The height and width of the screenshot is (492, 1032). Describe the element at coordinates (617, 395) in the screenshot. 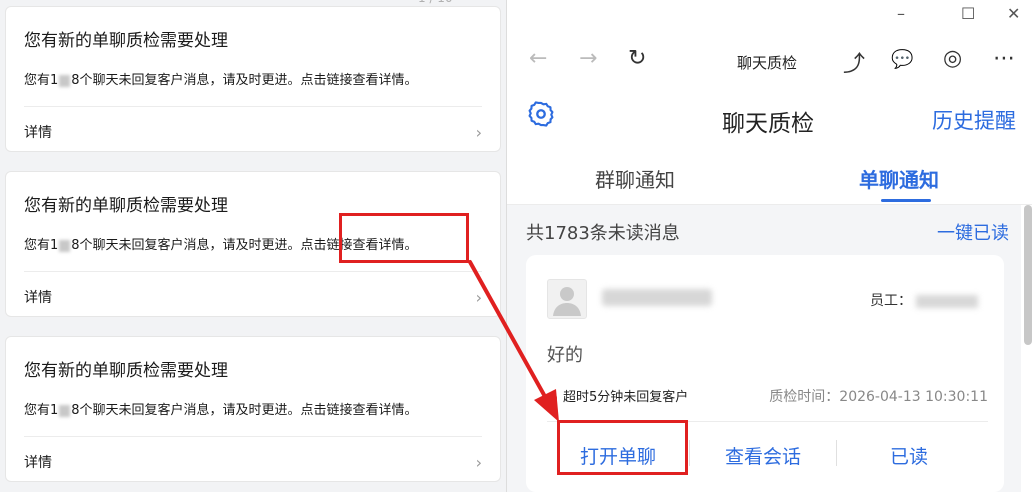

I see `timeout-status: 超时5分钟未回复客户` at that location.